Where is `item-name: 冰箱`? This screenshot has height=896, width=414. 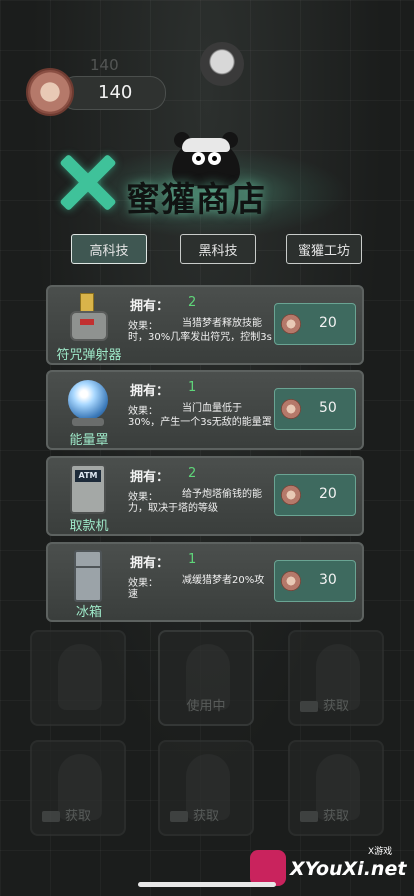 item-name: 冰箱 is located at coordinates (88, 612).